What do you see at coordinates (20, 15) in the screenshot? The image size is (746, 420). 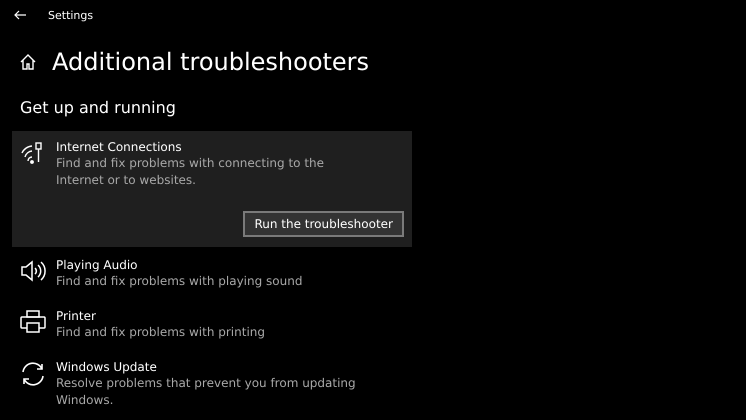 I see `back-icon` at bounding box center [20, 15].